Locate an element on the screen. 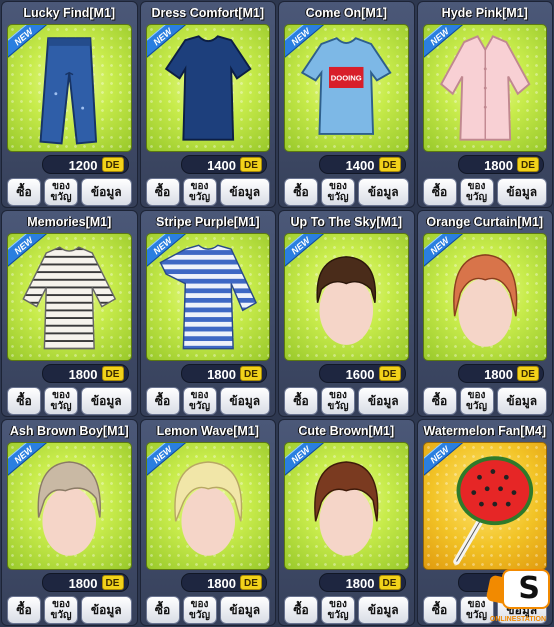 This screenshot has width=554, height=627. shirt-print: DOOING is located at coordinates (346, 77).